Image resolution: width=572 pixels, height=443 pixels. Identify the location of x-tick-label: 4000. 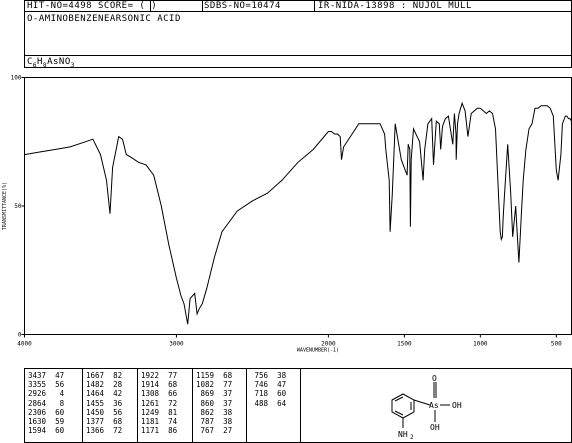
(24, 344).